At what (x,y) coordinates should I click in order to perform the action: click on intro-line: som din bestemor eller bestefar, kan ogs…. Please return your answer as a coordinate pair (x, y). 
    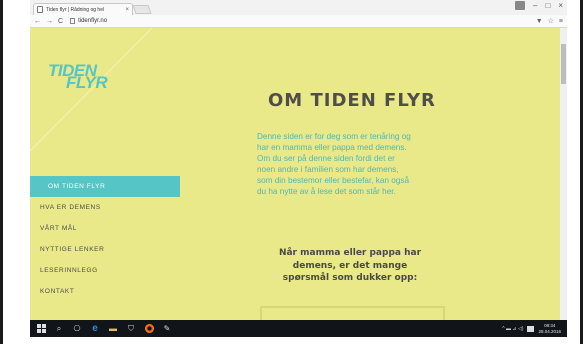
    Looking at the image, I should click on (333, 180).